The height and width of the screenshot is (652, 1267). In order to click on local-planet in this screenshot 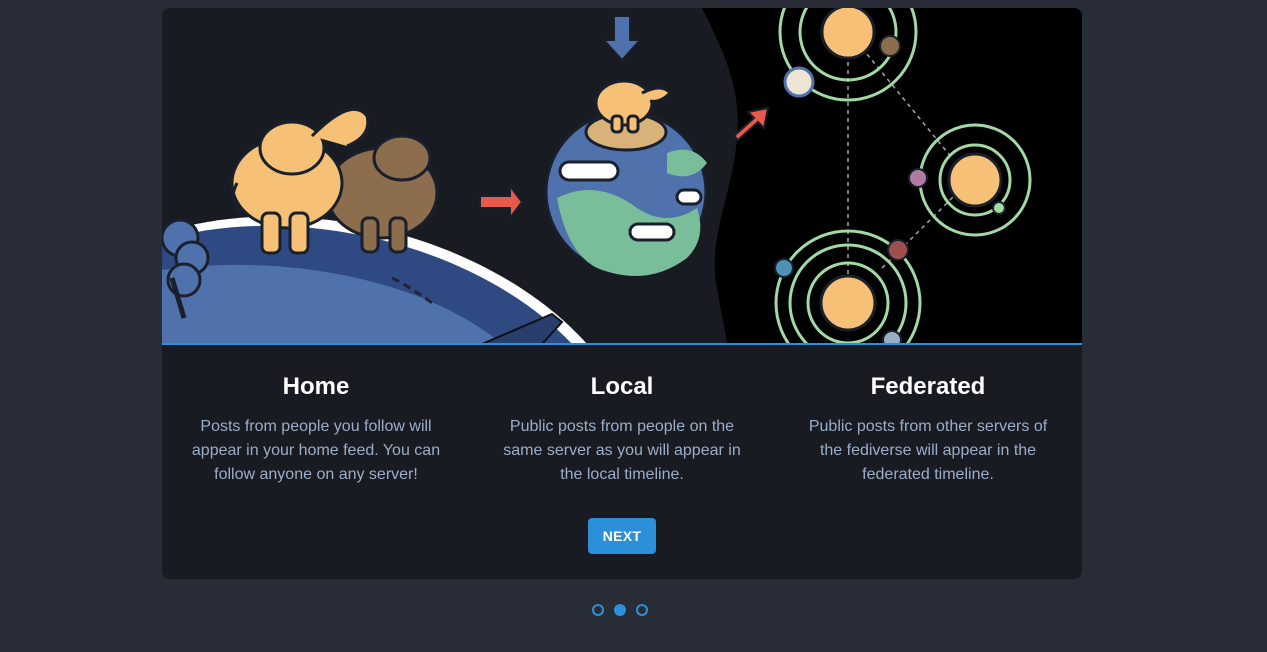, I will do `click(626, 193)`.